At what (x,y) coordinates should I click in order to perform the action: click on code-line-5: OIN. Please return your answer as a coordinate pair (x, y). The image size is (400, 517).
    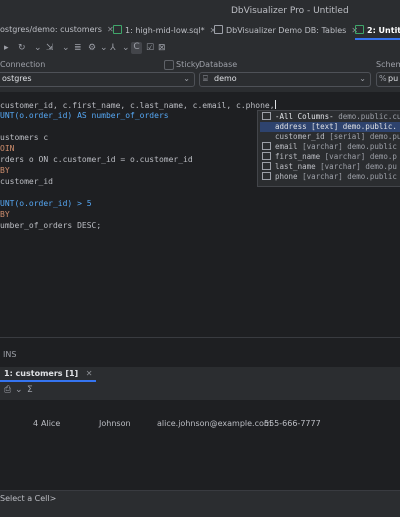
    Looking at the image, I should click on (7, 148).